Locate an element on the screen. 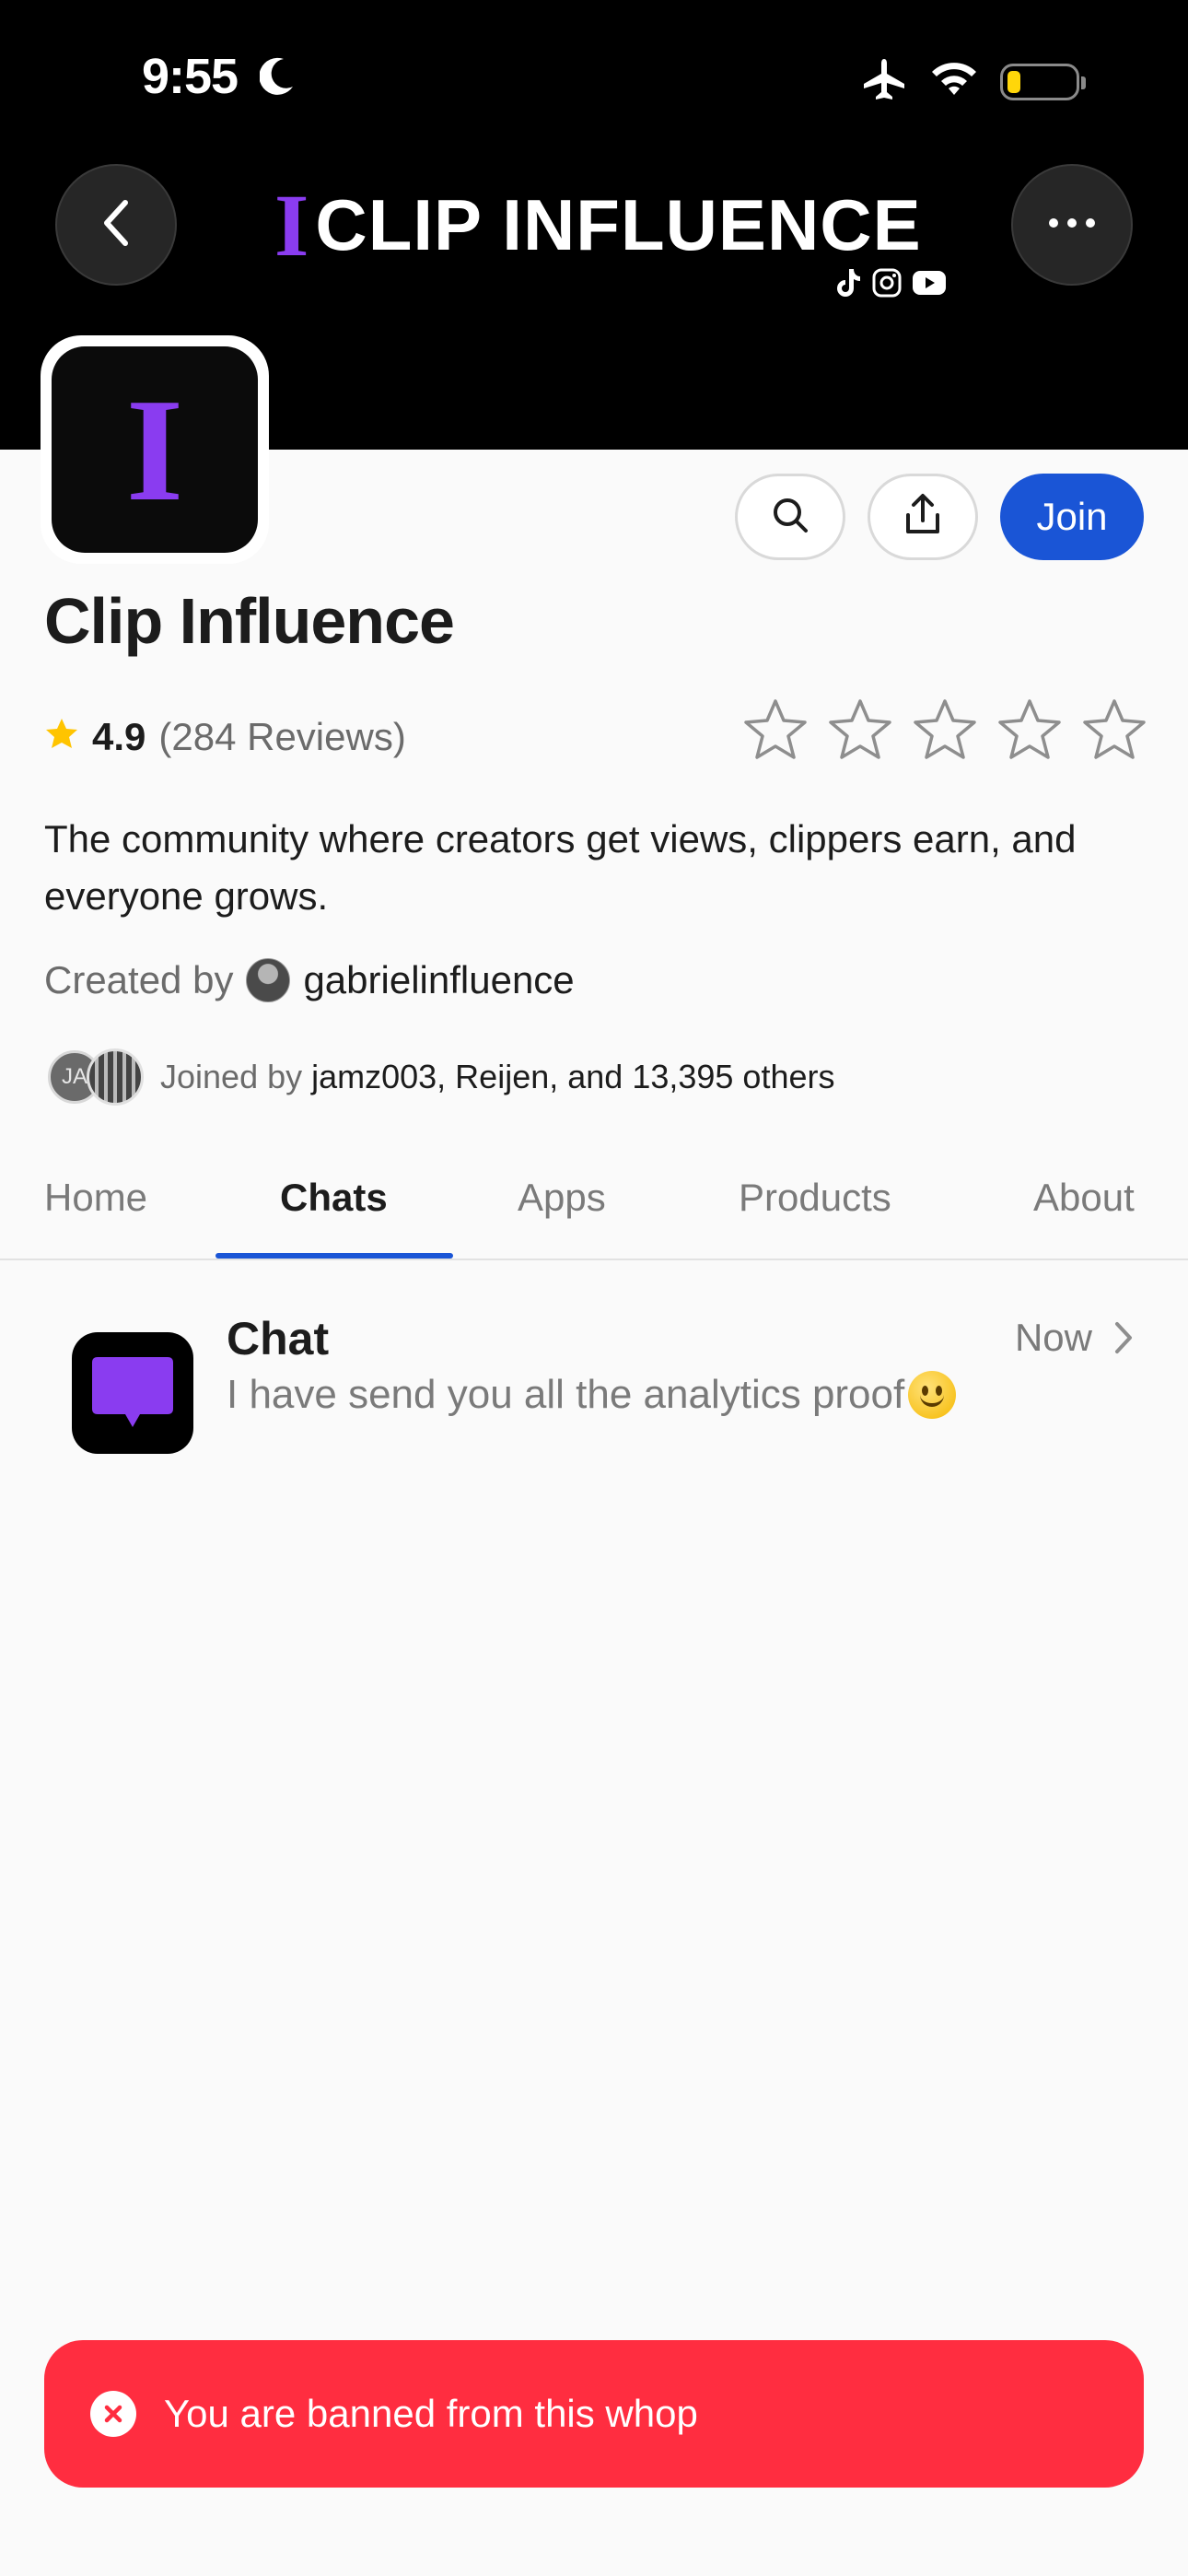 Image resolution: width=1188 pixels, height=2576 pixels. share-icon is located at coordinates (923, 517).